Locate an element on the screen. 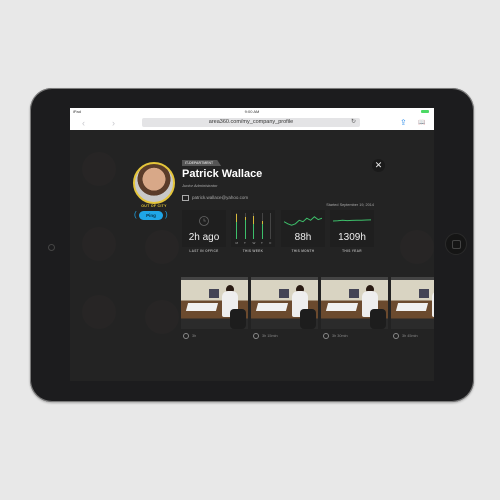 Image resolution: width=500 pixels, height=500 pixels. profile-name: Patrick Wallace is located at coordinates (222, 174).